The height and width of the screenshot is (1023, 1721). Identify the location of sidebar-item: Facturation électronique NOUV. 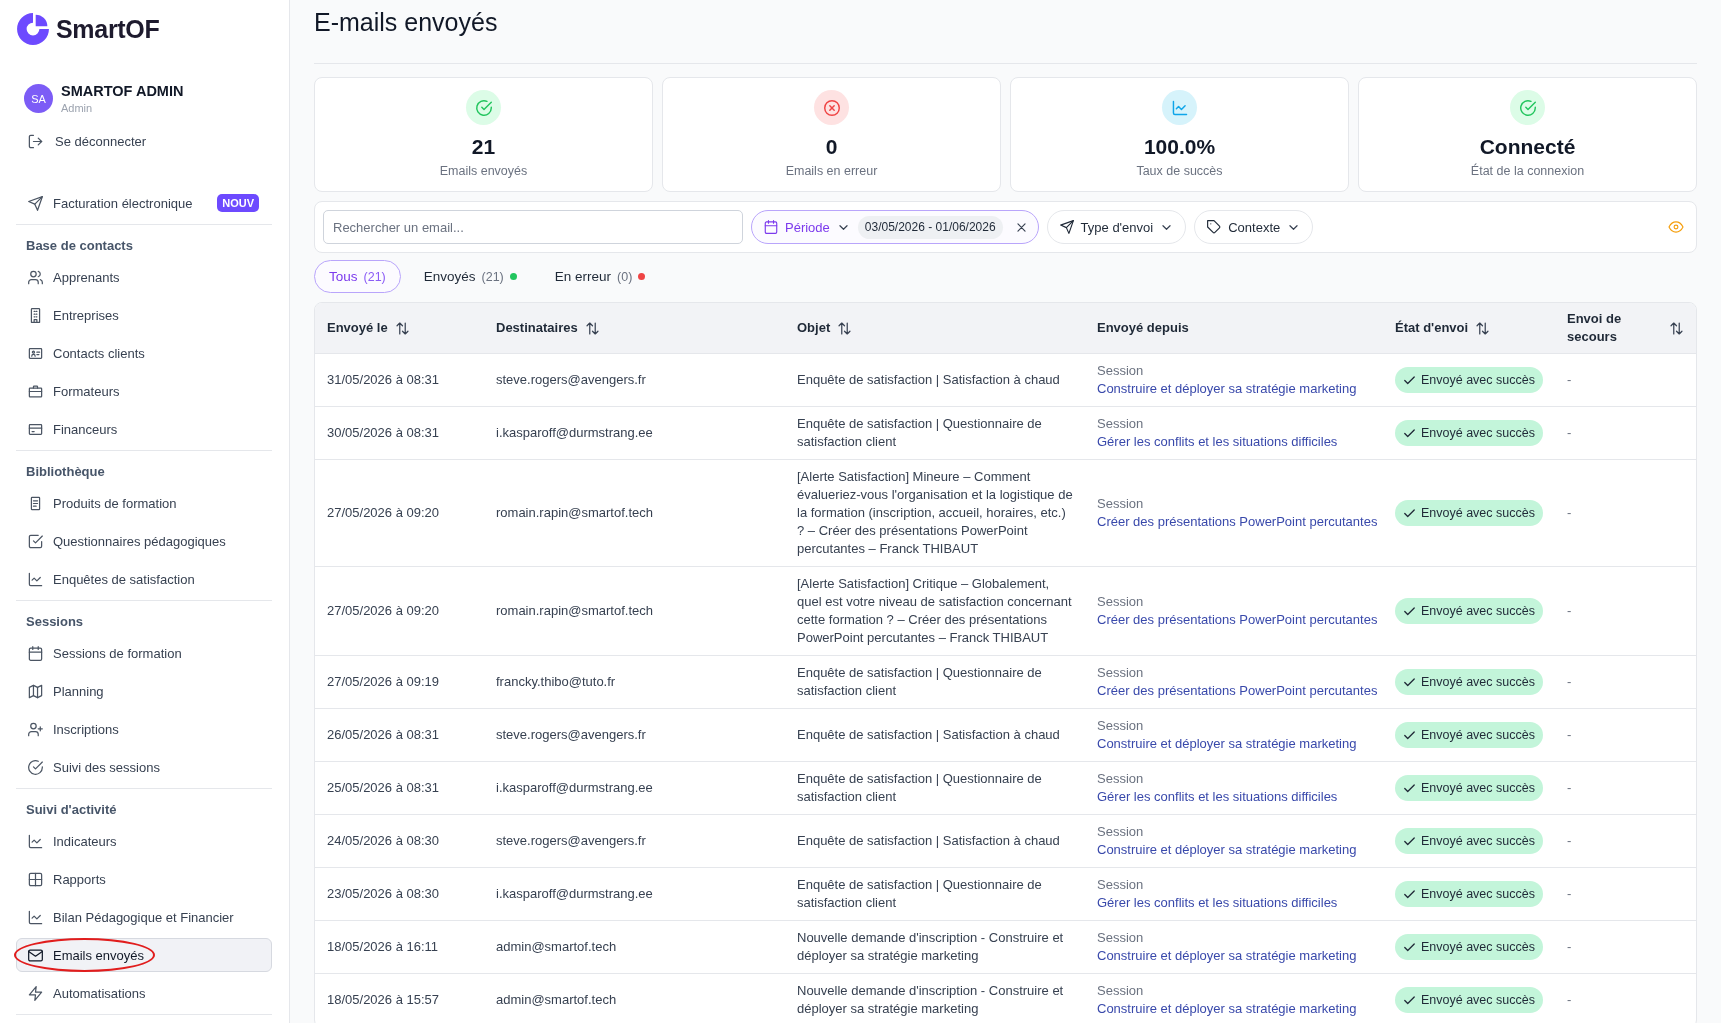
(144, 203).